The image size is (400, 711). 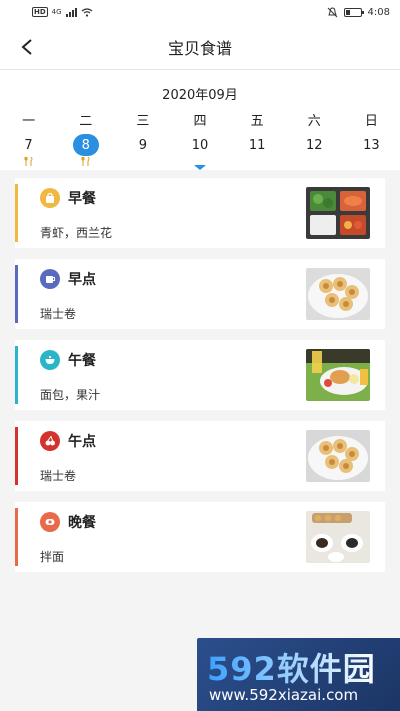 What do you see at coordinates (284, 695) in the screenshot?
I see `watermark-url: www.592xiazai.com` at bounding box center [284, 695].